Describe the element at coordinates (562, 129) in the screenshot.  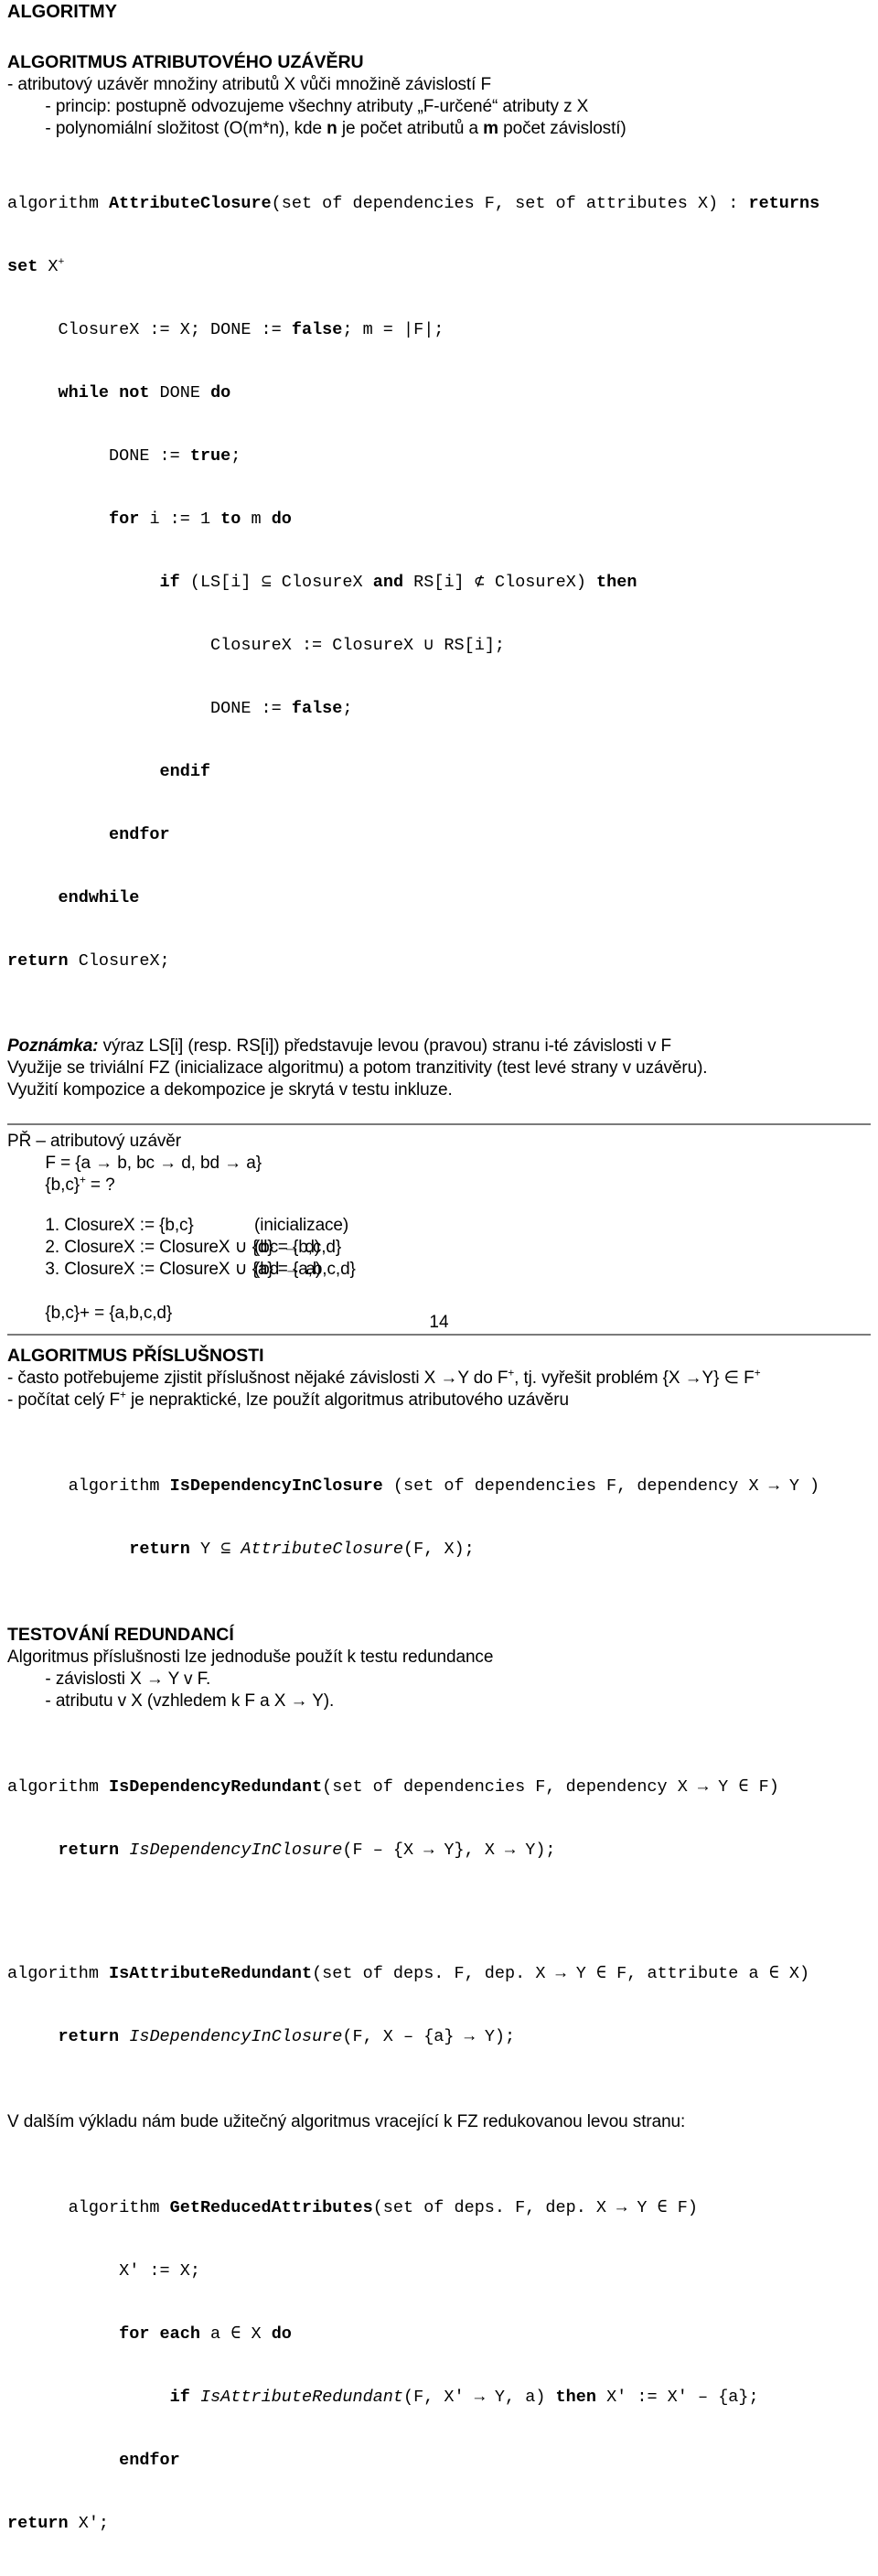
I see `bullet3-part-c: počet závislostí)` at that location.